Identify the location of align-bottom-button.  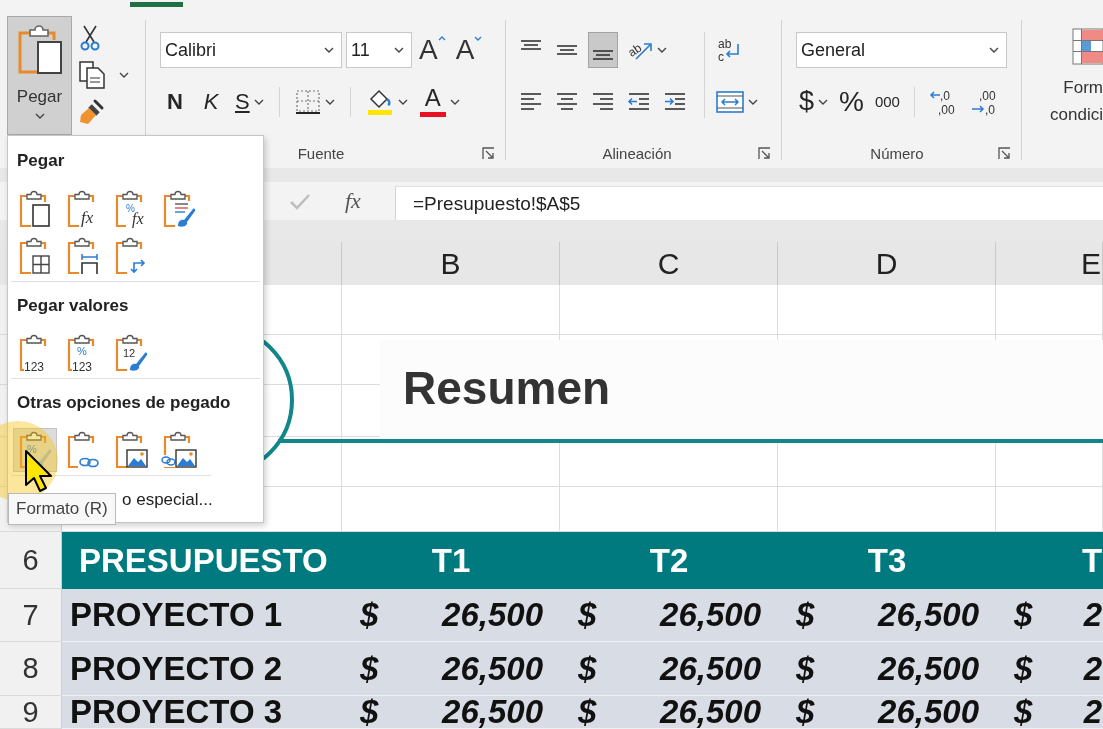
(603, 50).